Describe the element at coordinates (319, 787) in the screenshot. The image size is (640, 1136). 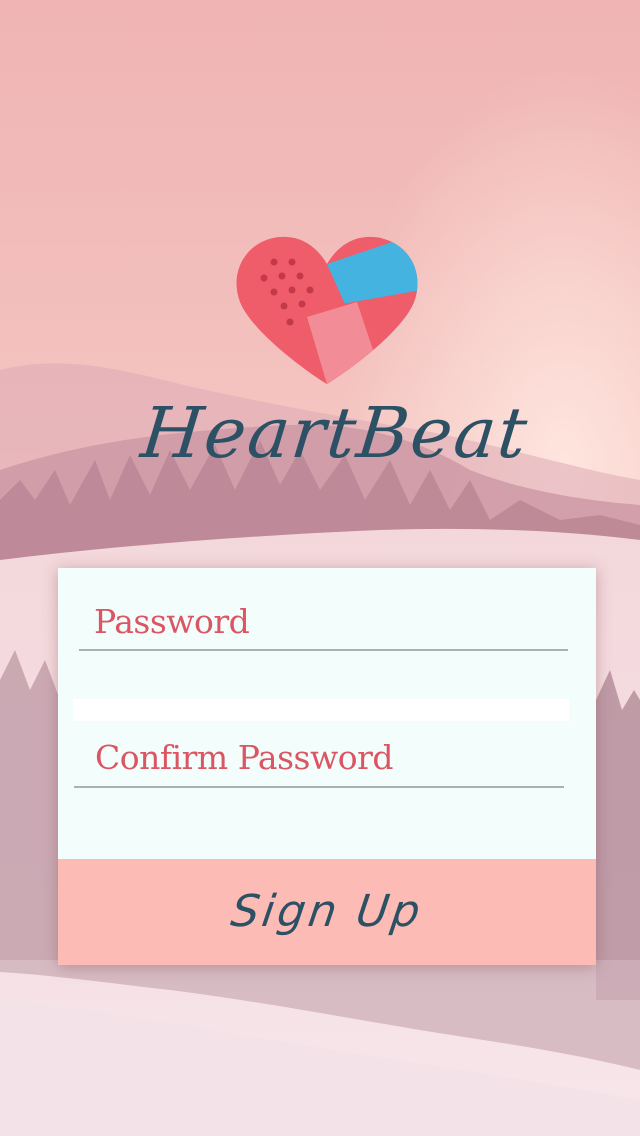
I see `confirm-password-underline` at that location.